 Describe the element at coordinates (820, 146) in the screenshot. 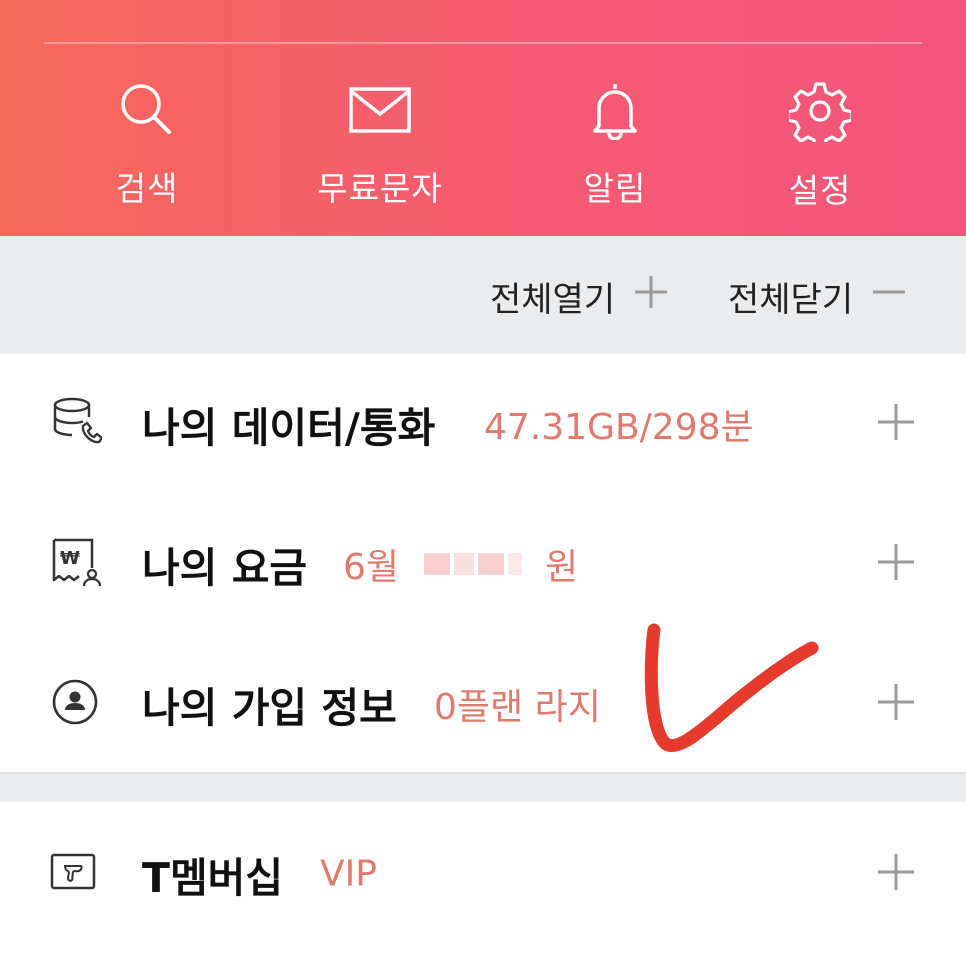

I see `quick-settings-button: 설정` at that location.